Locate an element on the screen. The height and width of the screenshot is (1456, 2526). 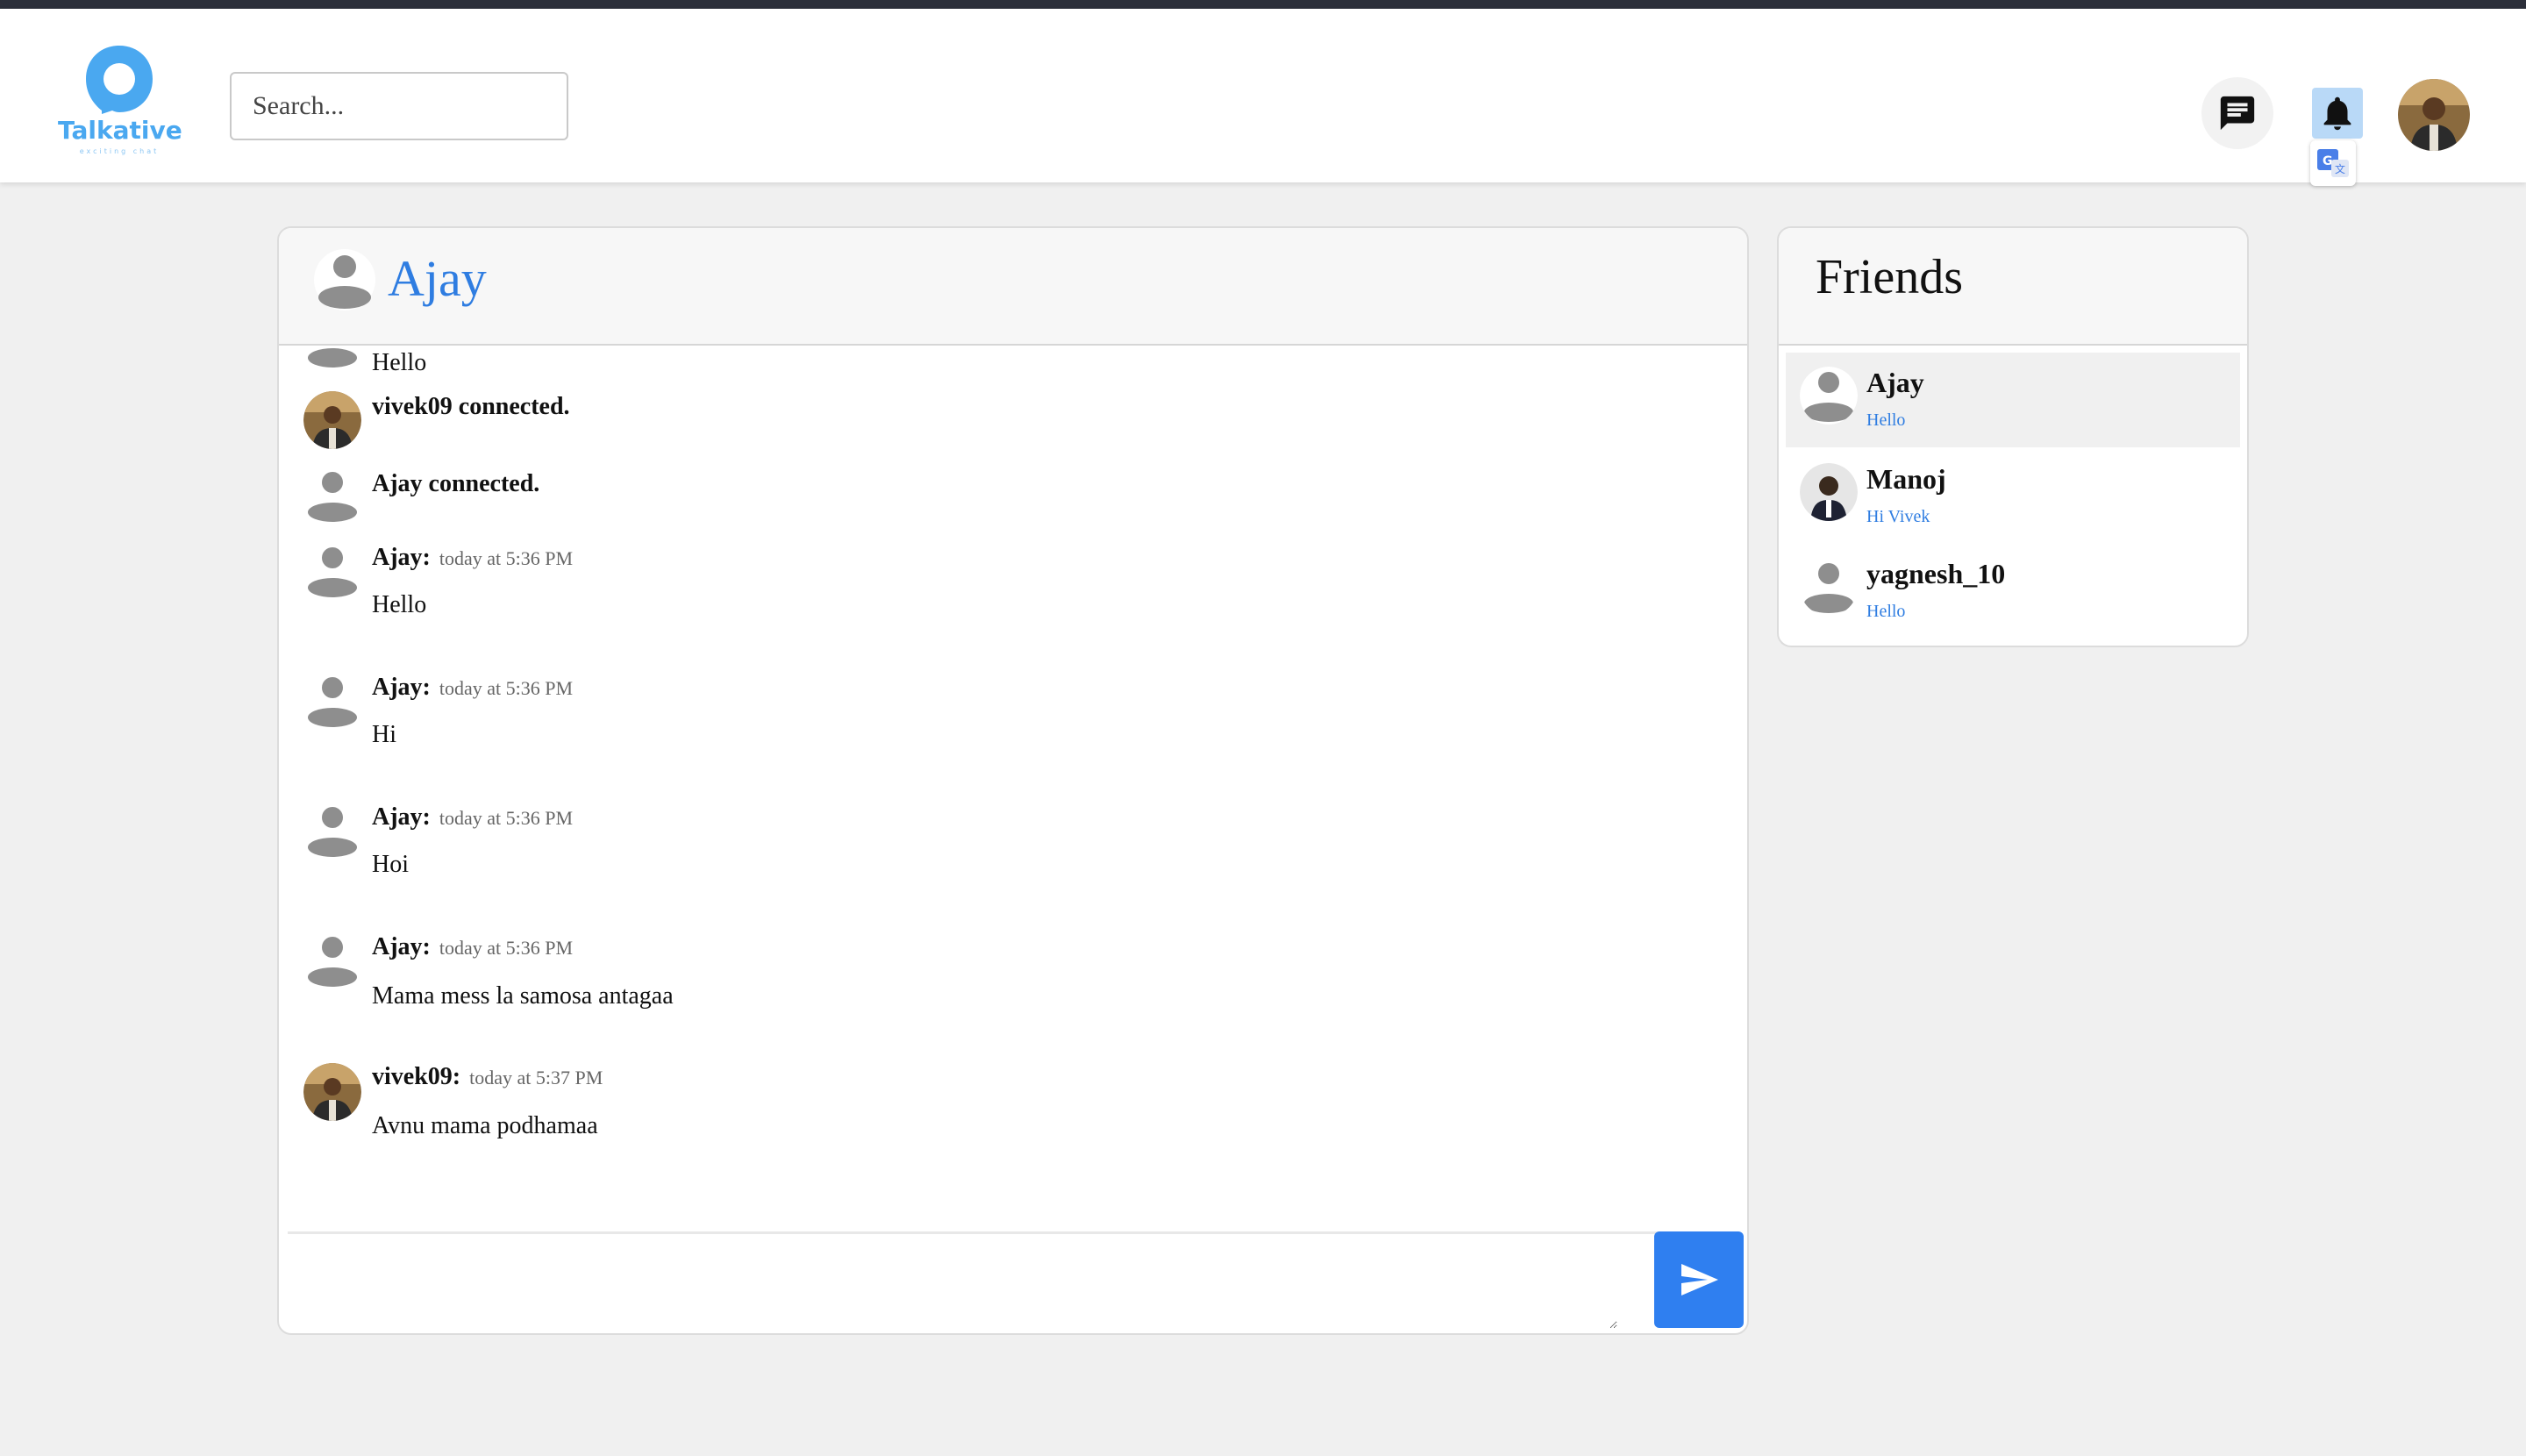
friend-item-manoj: Manoj Hi Vivek is located at coordinates (2013, 496).